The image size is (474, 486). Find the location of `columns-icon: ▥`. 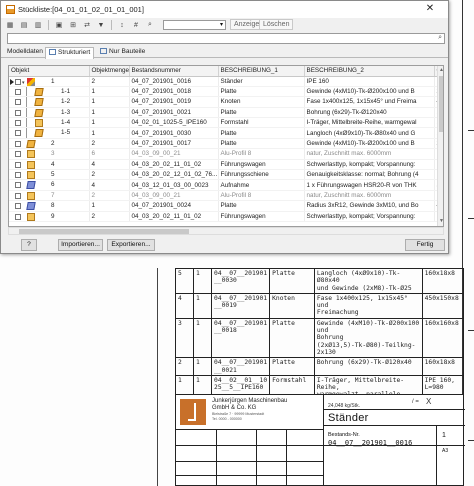

columns-icon: ▥ is located at coordinates (38, 25).